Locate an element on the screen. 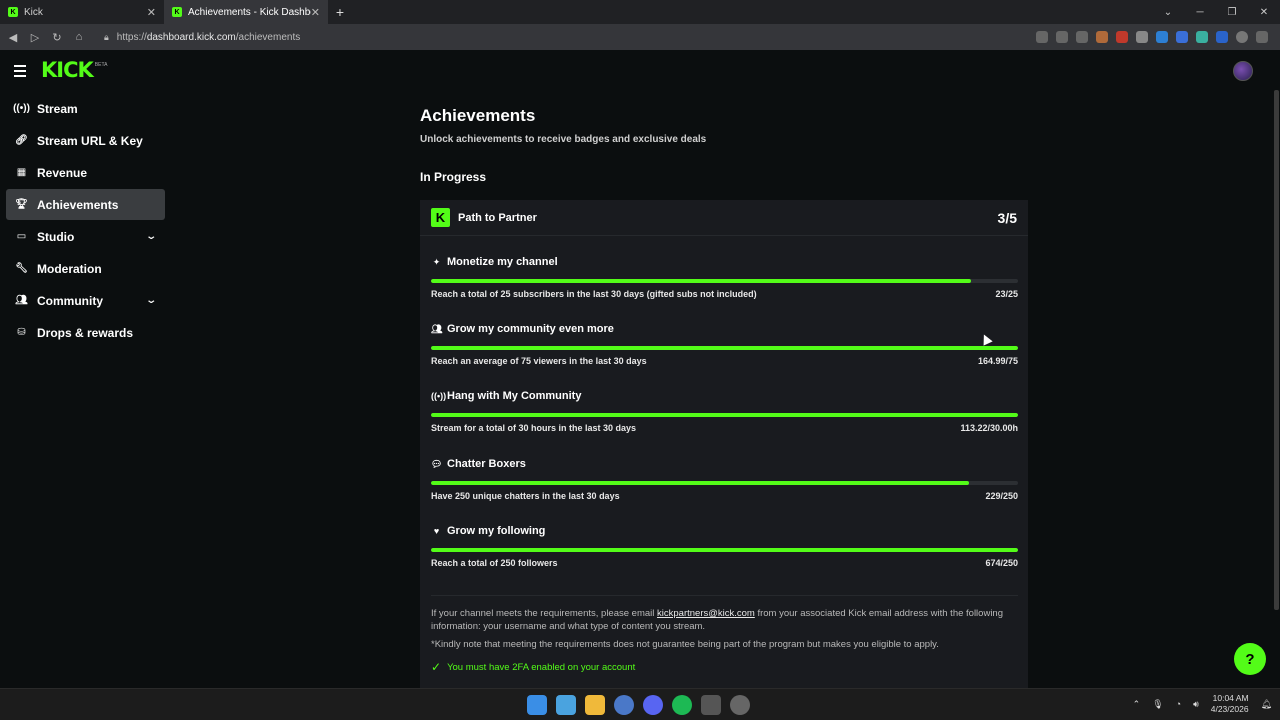 The height and width of the screenshot is (720, 1280). sidebar-item-label: Stream URL & Key is located at coordinates (90, 140).